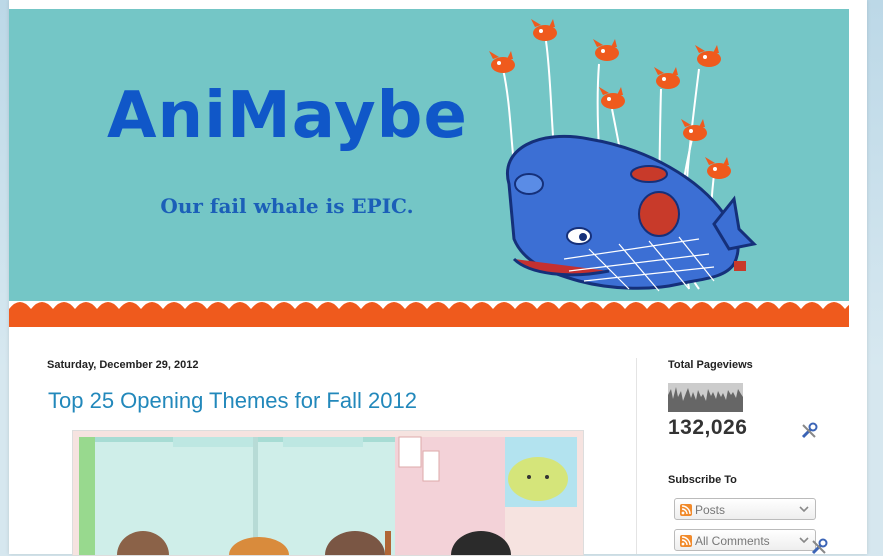  I want to click on subscribe-posts-dropdown: Posts, so click(745, 509).